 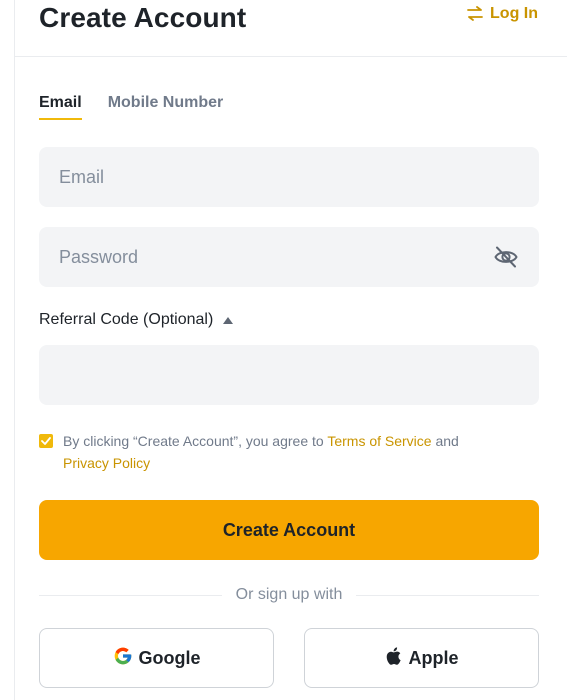 I want to click on terms-middle: and, so click(x=445, y=441).